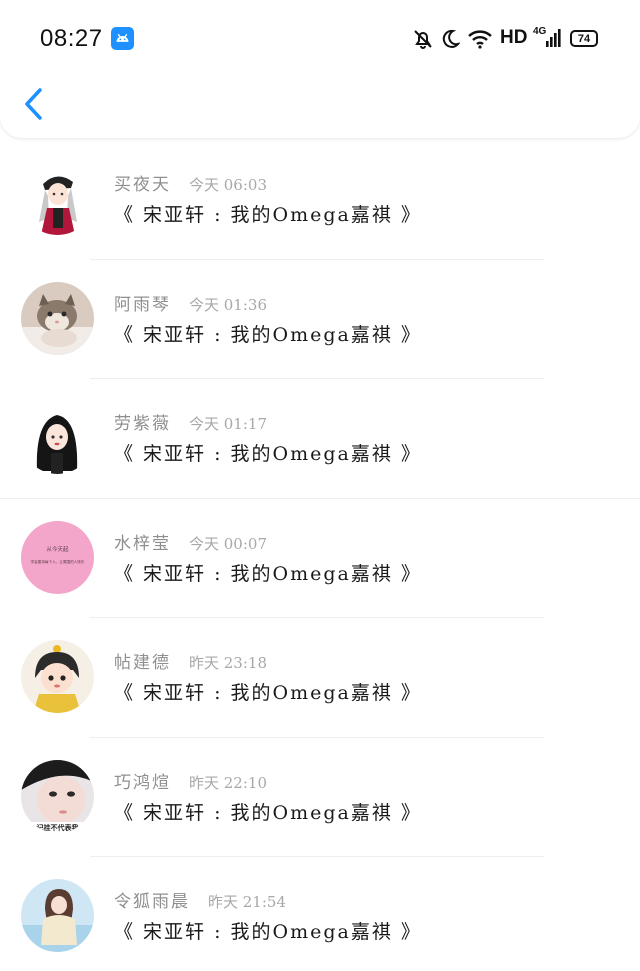 Image resolution: width=640 pixels, height=971 pixels. I want to click on list-item: 帖建德 昨天 23:18 《 宋亚轩 : 我的Omega嘉祺 》, so click(320, 678).